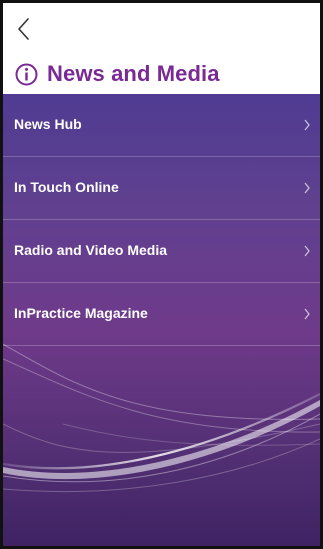 This screenshot has height=549, width=323. I want to click on menu-item-label: InPractice Magazine, so click(81, 313).